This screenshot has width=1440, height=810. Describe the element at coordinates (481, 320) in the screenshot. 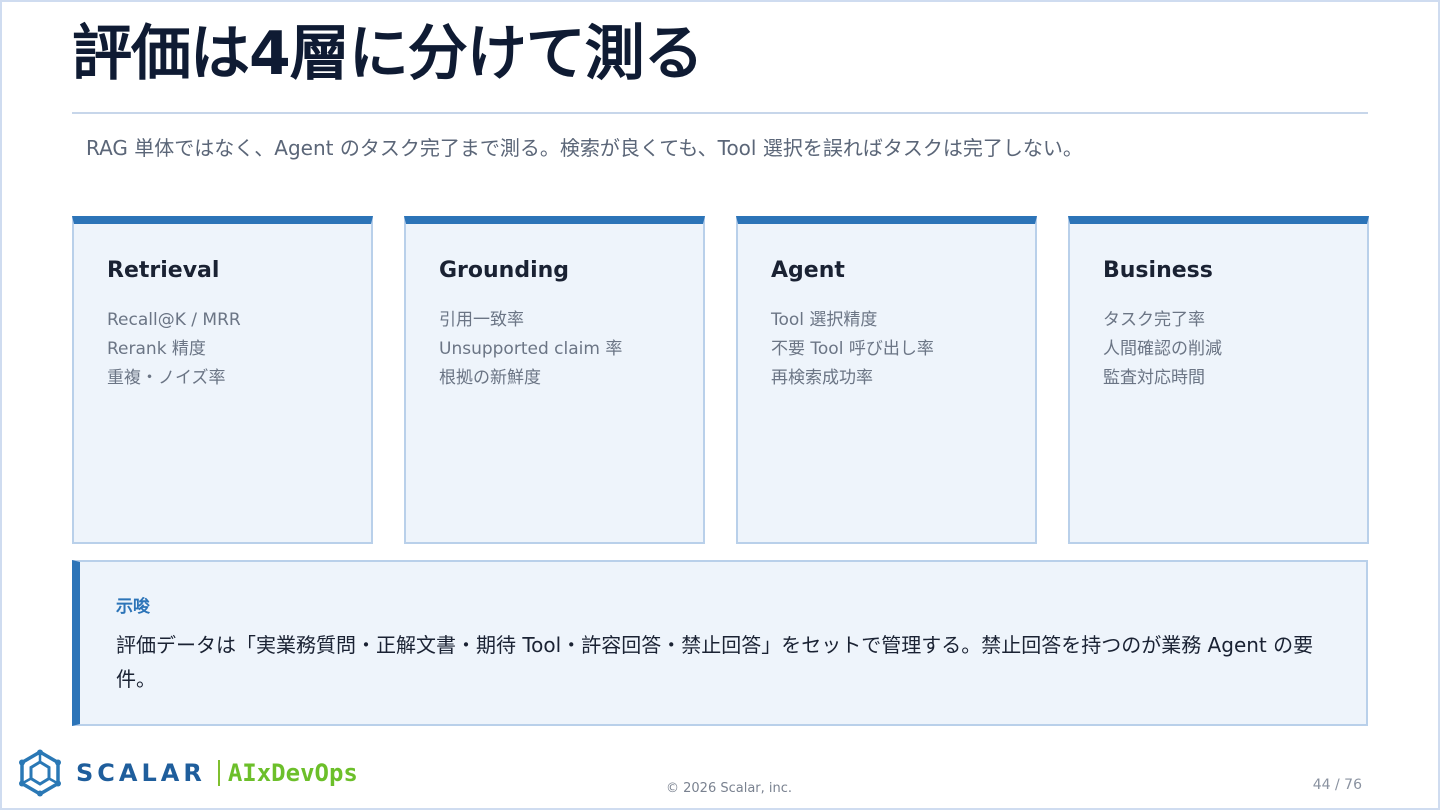

I see `list-item: 引用一致率` at that location.